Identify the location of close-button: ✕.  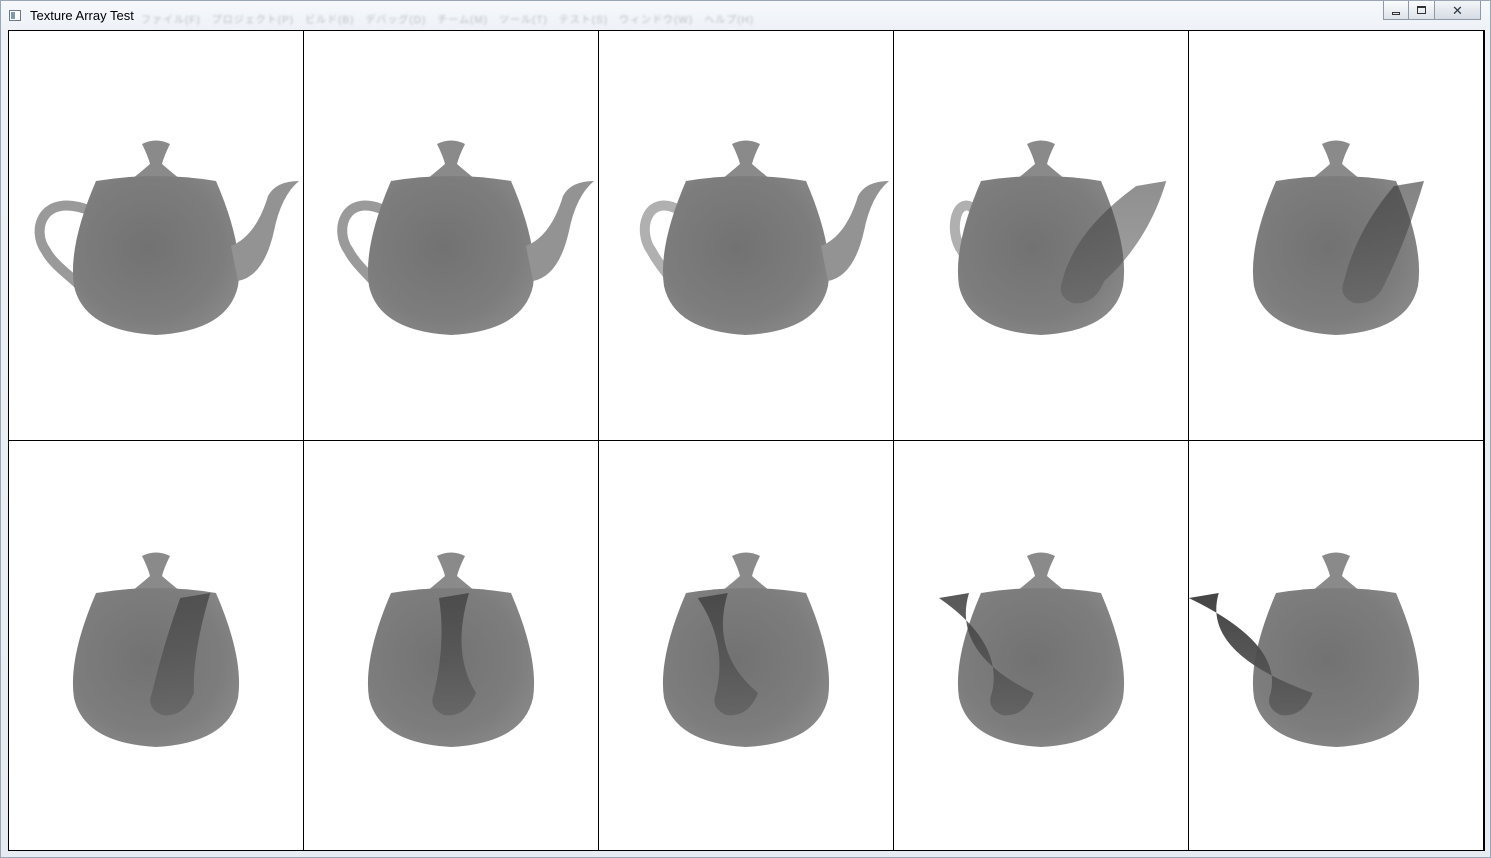
(1458, 10).